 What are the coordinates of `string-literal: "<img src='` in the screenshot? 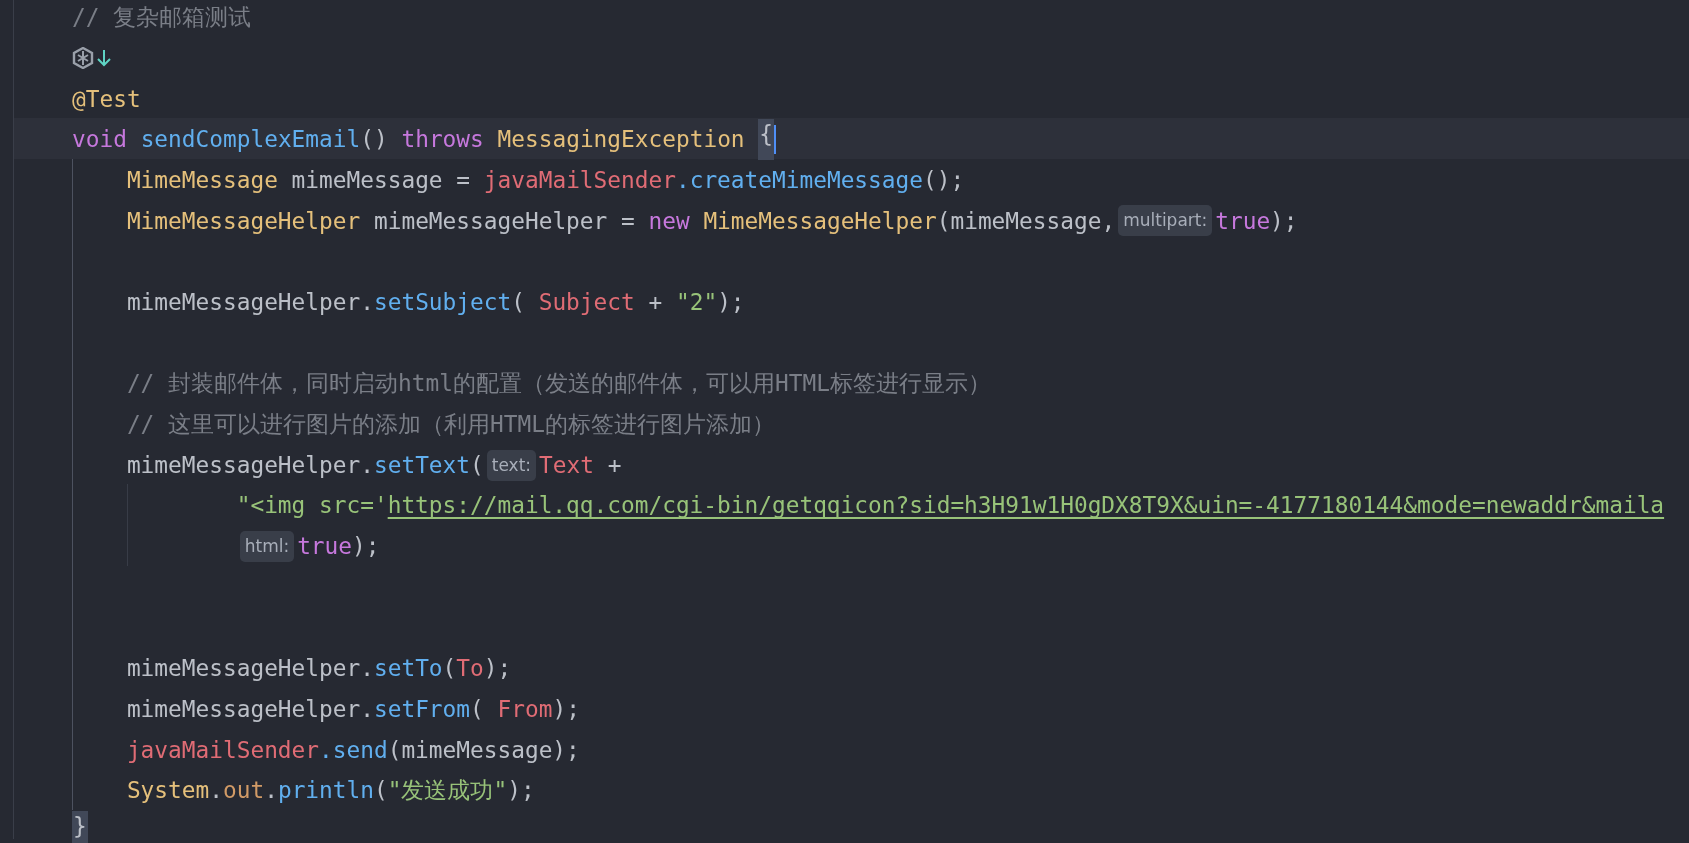 It's located at (312, 506).